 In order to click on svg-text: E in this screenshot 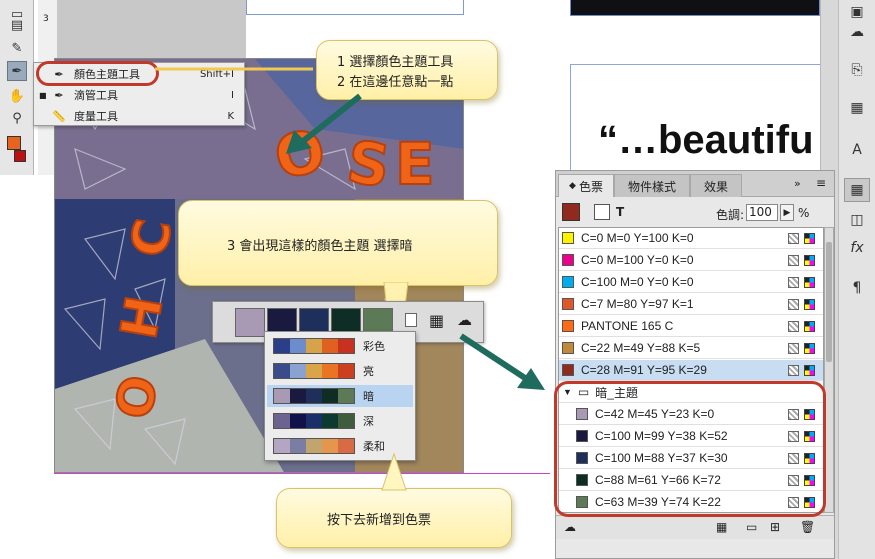, I will do `click(415, 164)`.